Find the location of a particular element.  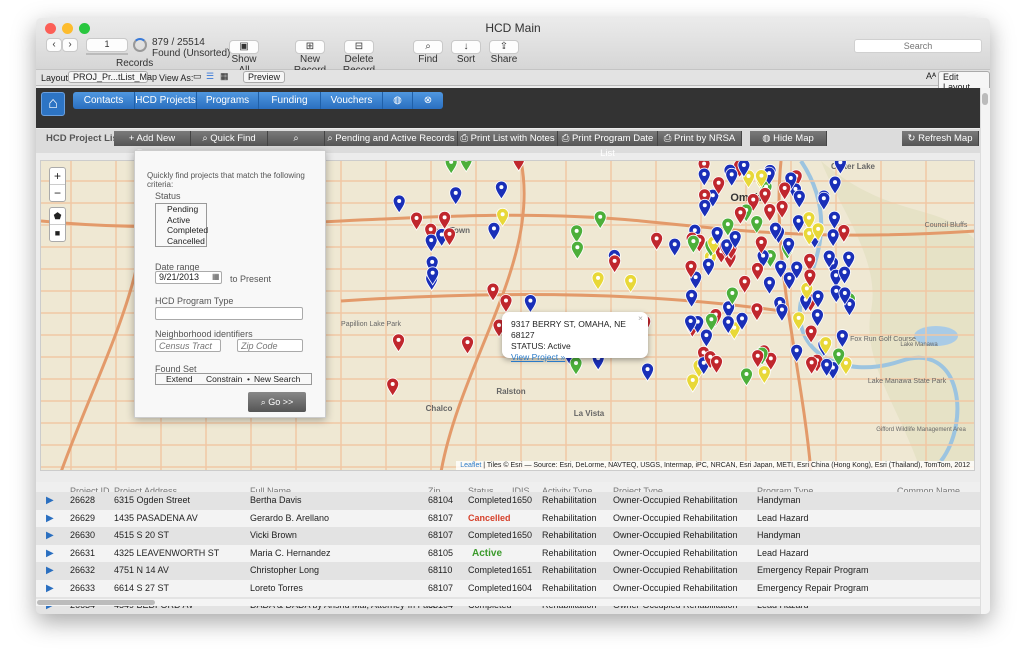

view-project-link: View Project » is located at coordinates (575, 357).